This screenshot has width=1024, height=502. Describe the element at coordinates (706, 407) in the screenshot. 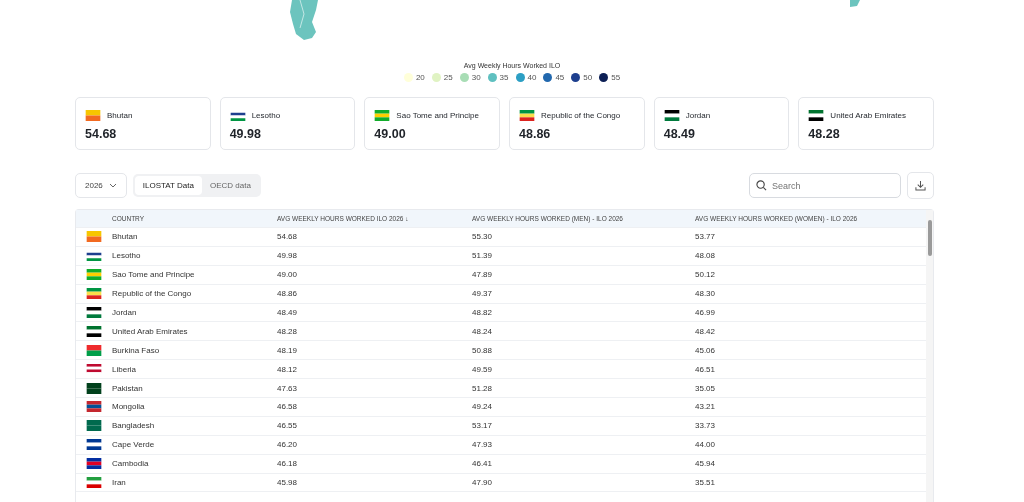

I see `table-cell-text: 43.21` at that location.